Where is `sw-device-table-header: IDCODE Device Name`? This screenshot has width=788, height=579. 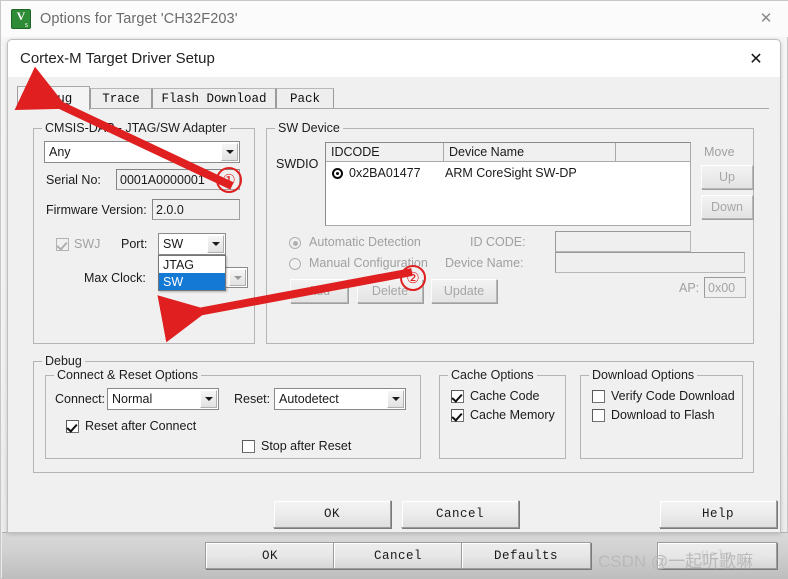 sw-device-table-header: IDCODE Device Name is located at coordinates (508, 152).